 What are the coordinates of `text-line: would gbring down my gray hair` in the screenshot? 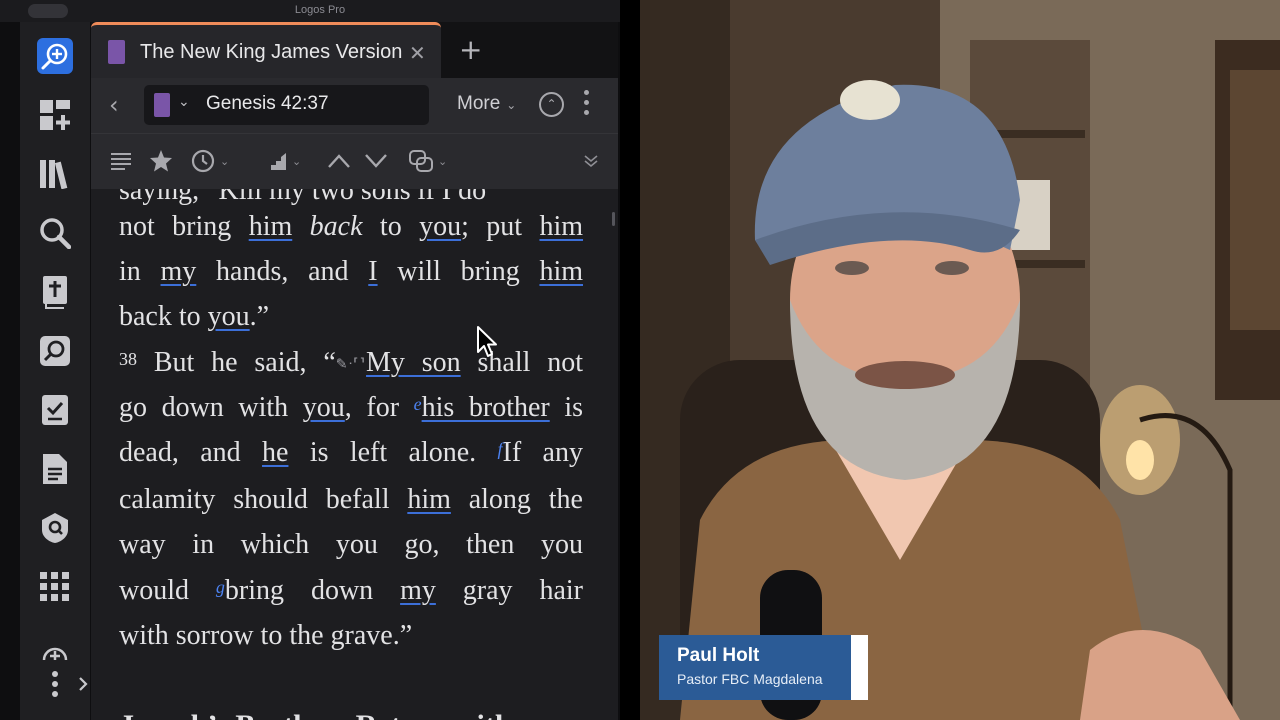 It's located at (351, 590).